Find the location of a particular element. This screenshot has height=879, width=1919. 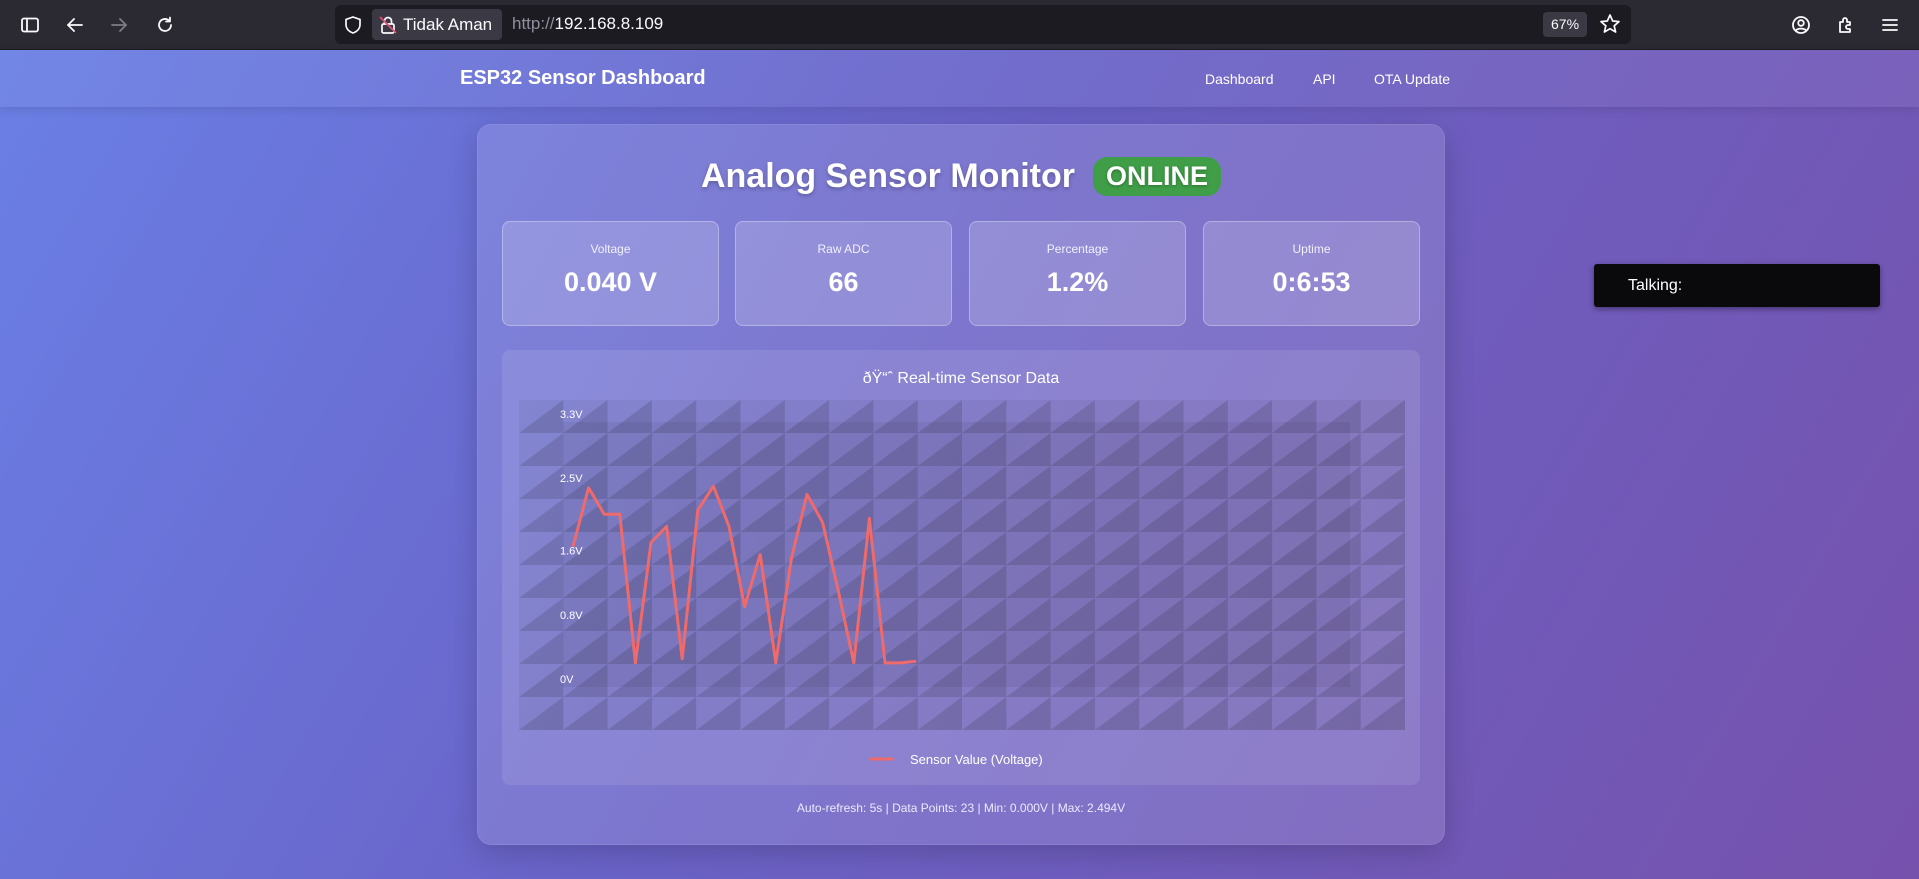

y-tick-label: 0V is located at coordinates (567, 680).